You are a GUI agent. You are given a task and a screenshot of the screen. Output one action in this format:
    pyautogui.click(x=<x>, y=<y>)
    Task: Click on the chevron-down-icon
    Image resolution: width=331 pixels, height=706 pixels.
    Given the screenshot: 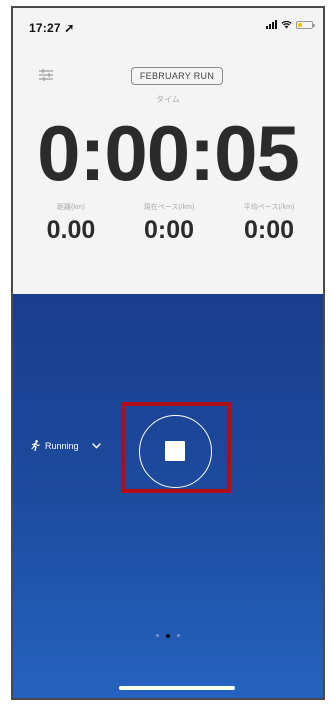 What is the action you would take?
    pyautogui.click(x=96, y=445)
    